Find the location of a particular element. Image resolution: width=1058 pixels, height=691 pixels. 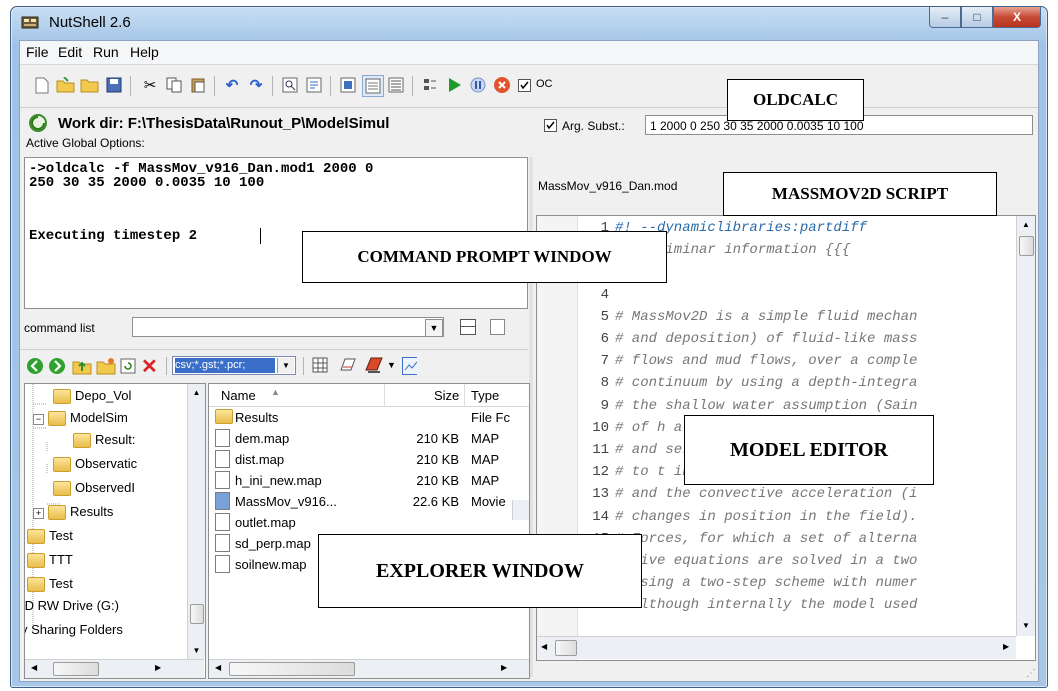

arg-subst-label: Arg. Subst.: is located at coordinates (593, 126).